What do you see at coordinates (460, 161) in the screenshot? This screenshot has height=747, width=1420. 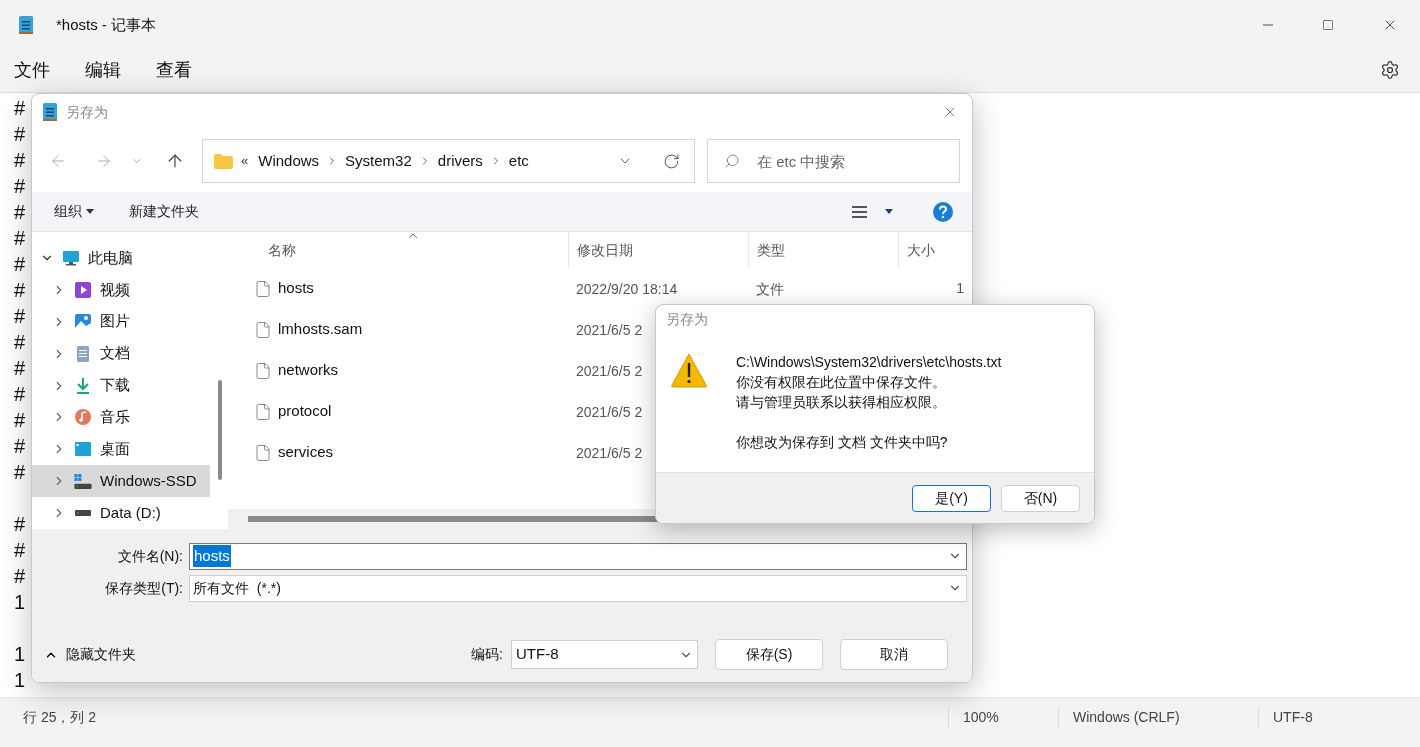 I see `breadcrumb-item: drivers` at bounding box center [460, 161].